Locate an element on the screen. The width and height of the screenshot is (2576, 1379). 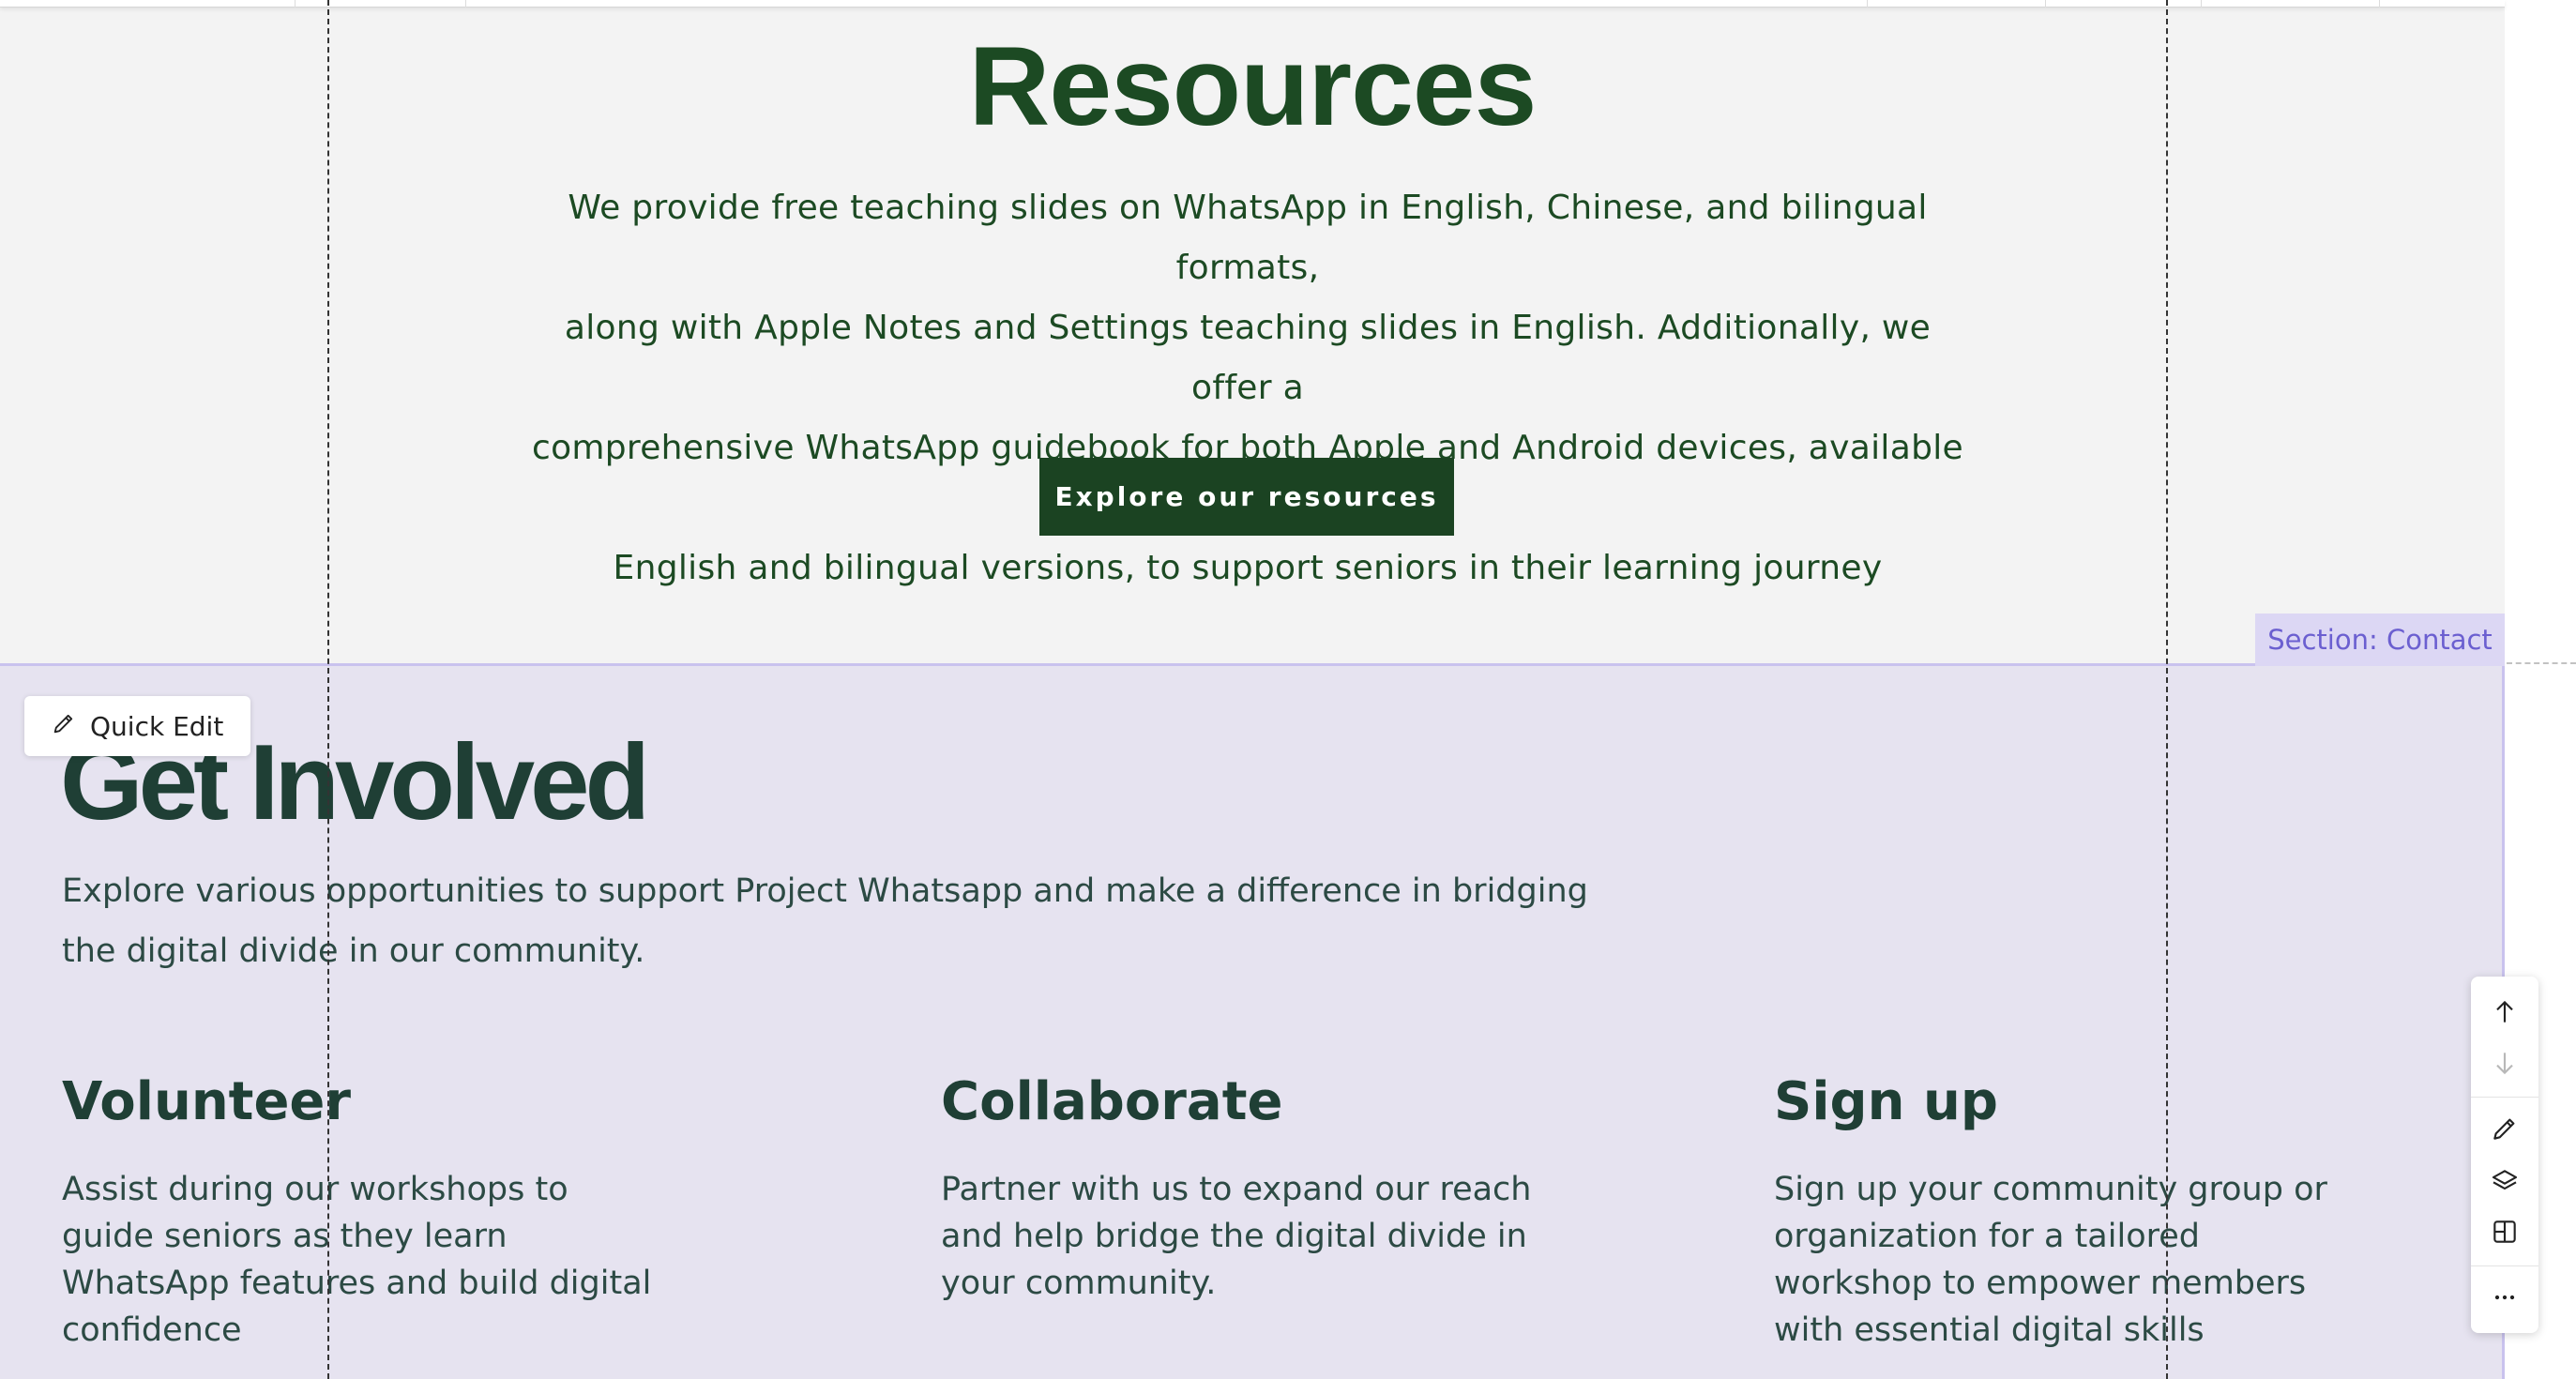
collaborate-line: and help bridge the digital divide in is located at coordinates (1234, 1236).